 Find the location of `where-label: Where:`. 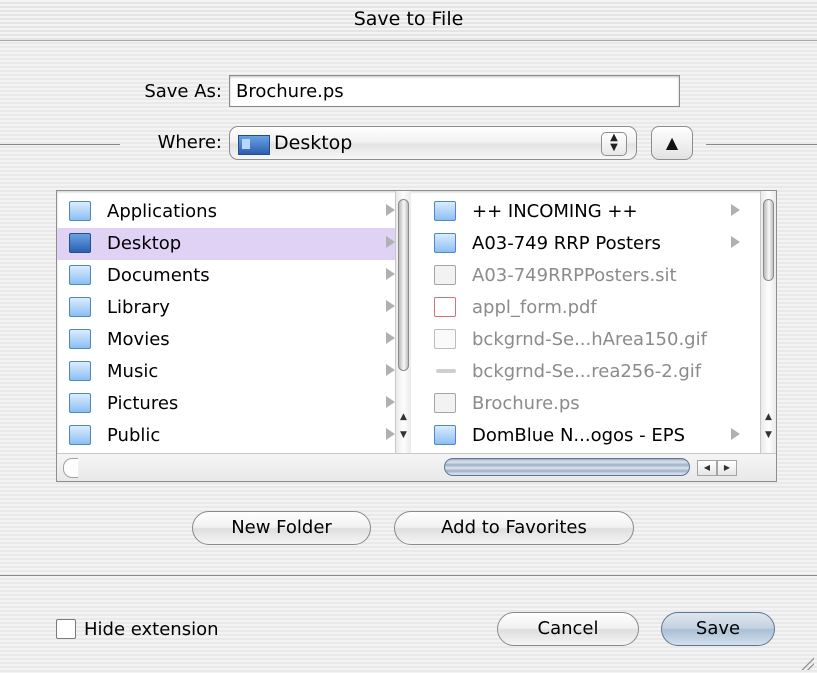

where-label: Where: is located at coordinates (189, 142).